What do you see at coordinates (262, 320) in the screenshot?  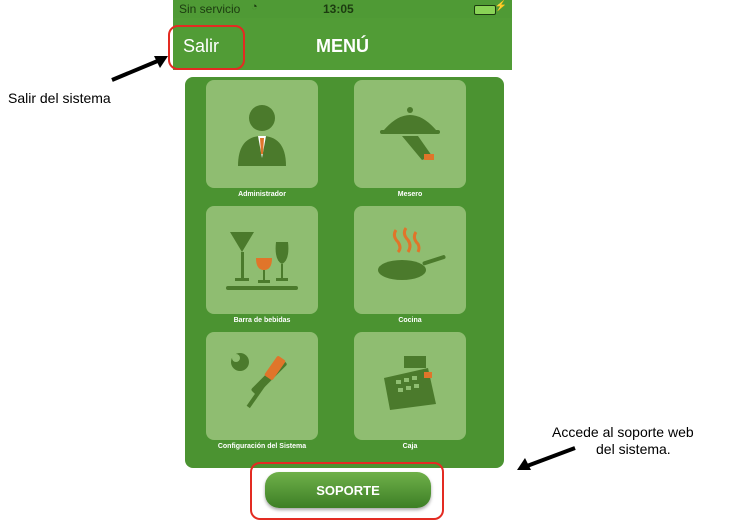 I see `tile-label-barra-de-bebidas: Barra de bebidas` at bounding box center [262, 320].